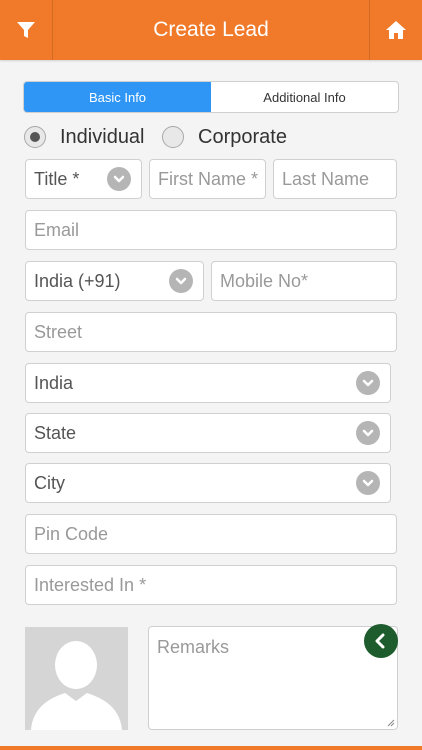  What do you see at coordinates (54, 382) in the screenshot?
I see `country-select-value: India` at bounding box center [54, 382].